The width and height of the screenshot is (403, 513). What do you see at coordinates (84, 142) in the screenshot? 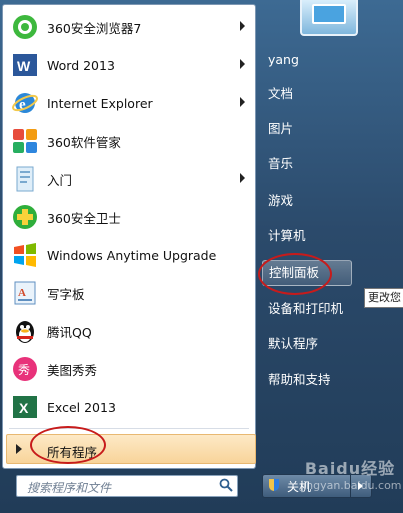
I see `program-label: 360软件管家` at bounding box center [84, 142].